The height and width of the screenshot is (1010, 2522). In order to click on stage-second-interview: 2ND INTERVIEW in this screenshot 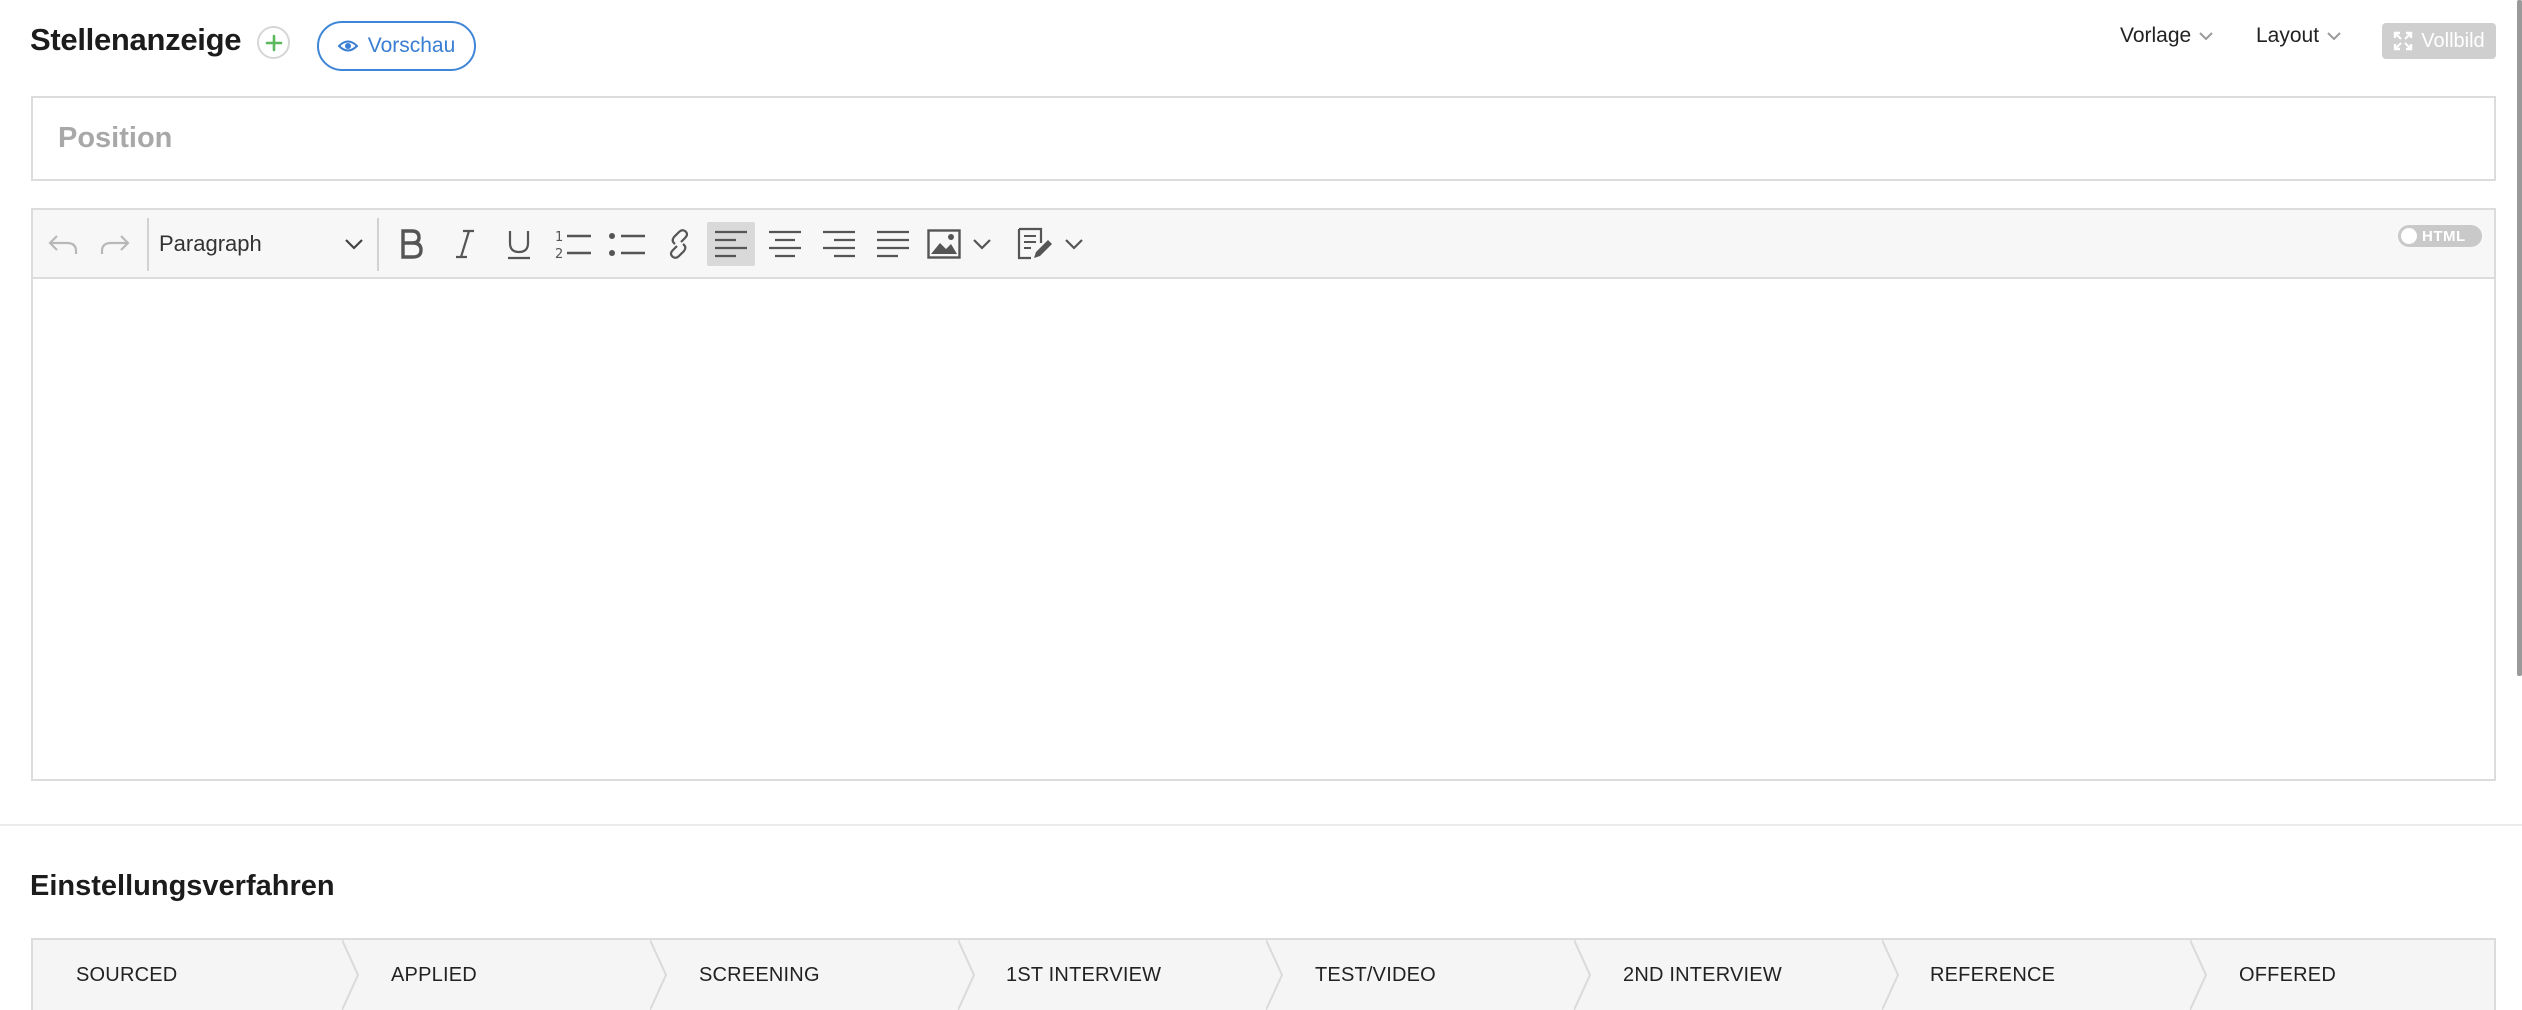, I will do `click(1702, 975)`.